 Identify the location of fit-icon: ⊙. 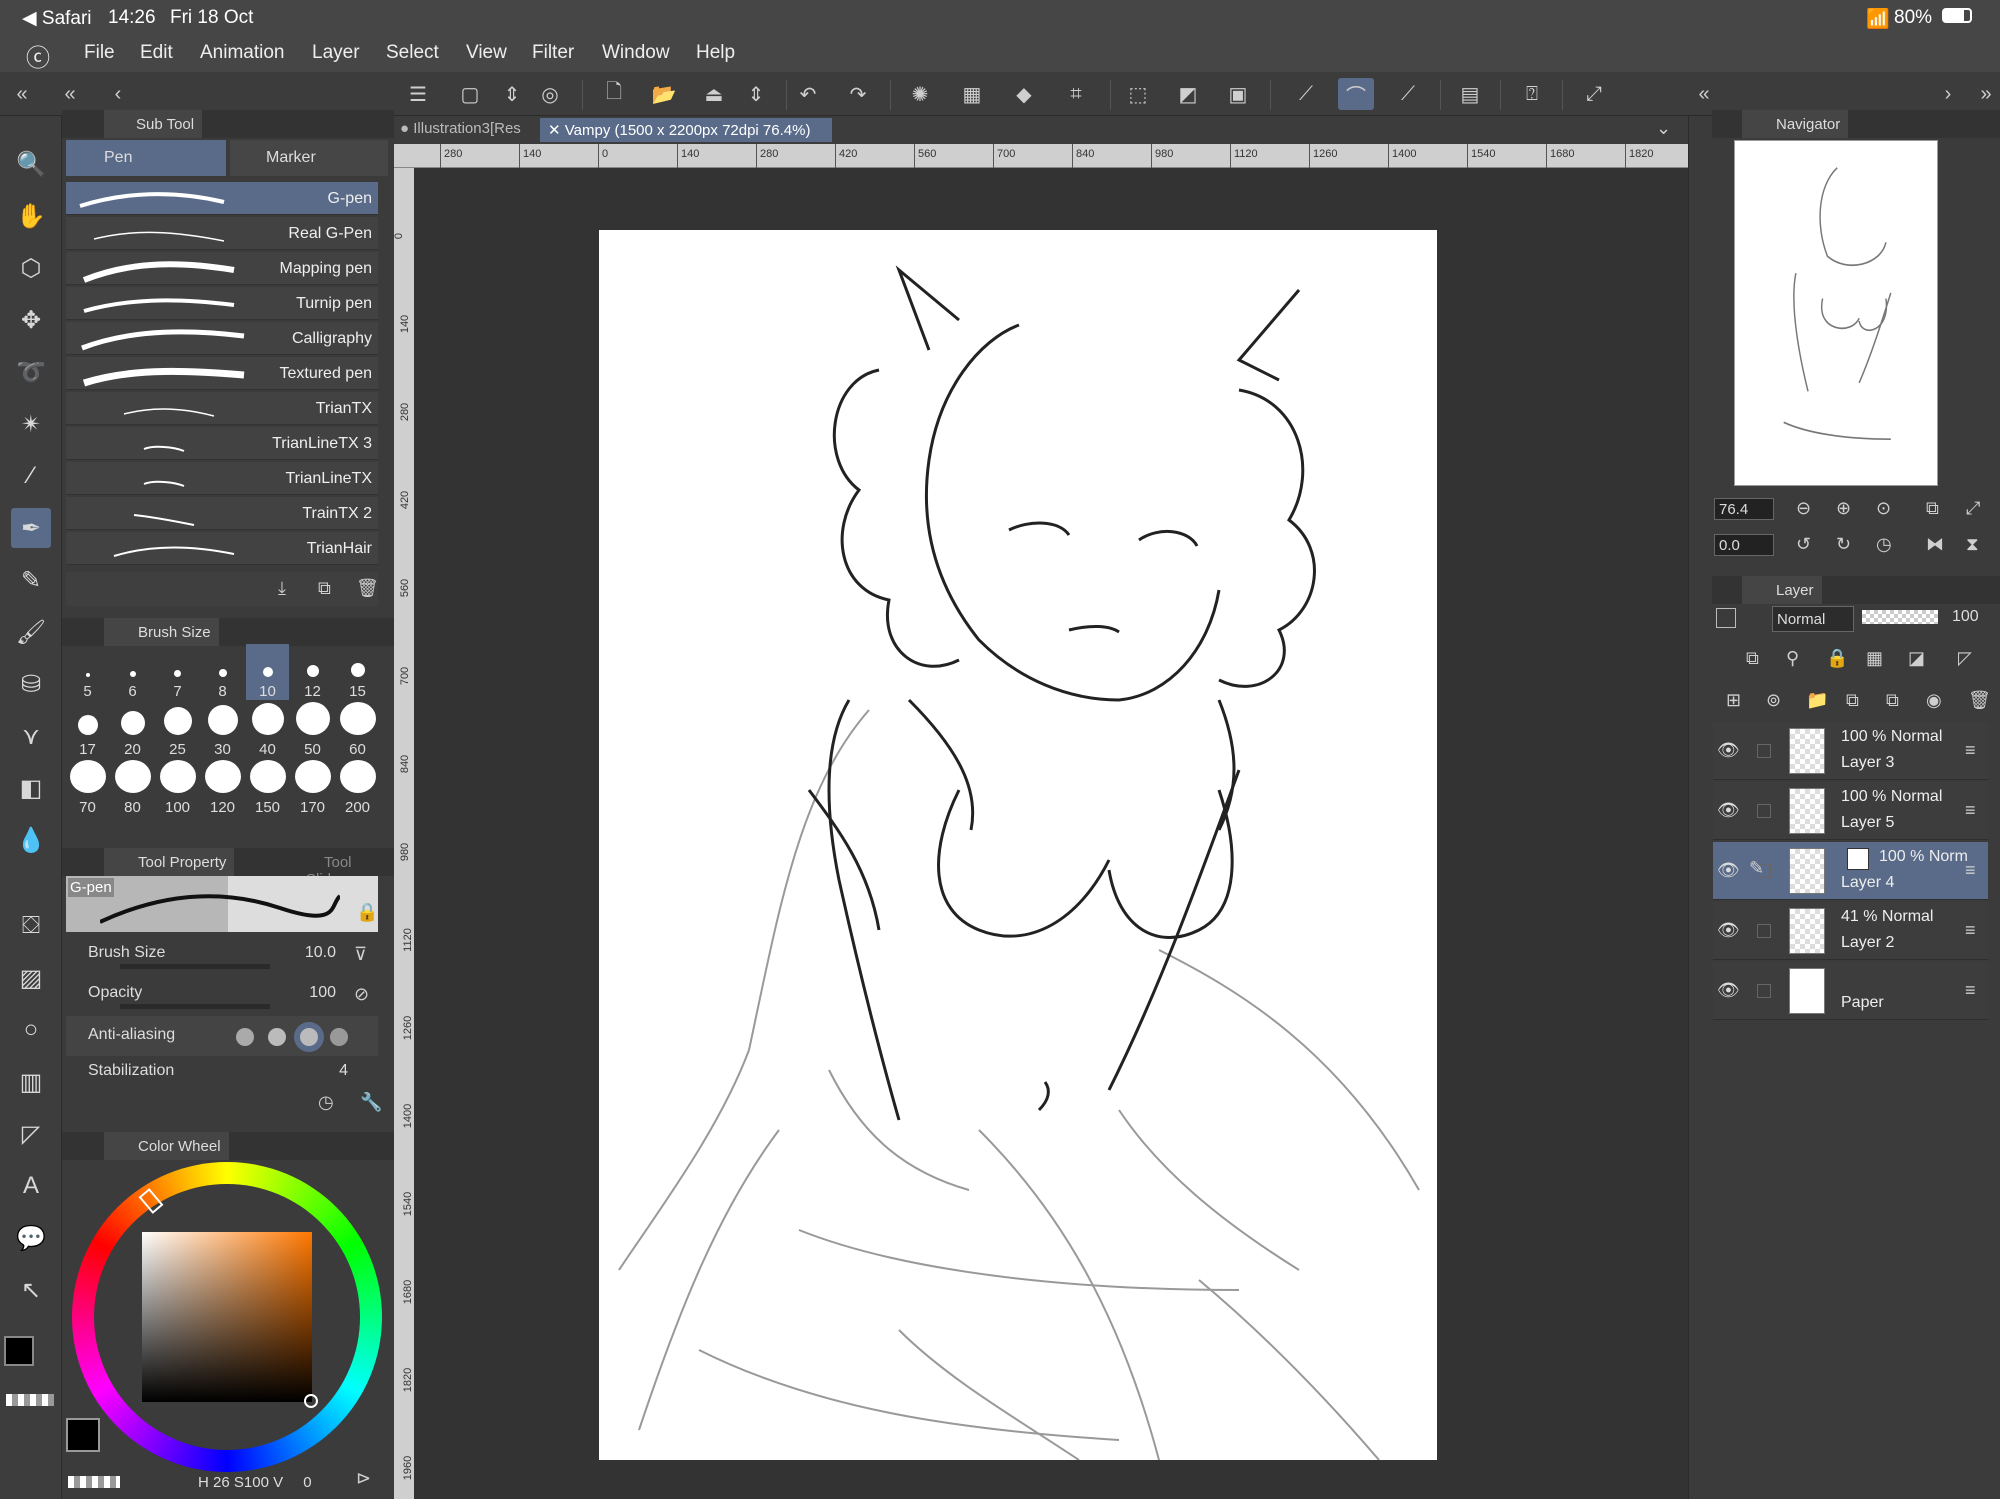
(1883, 508).